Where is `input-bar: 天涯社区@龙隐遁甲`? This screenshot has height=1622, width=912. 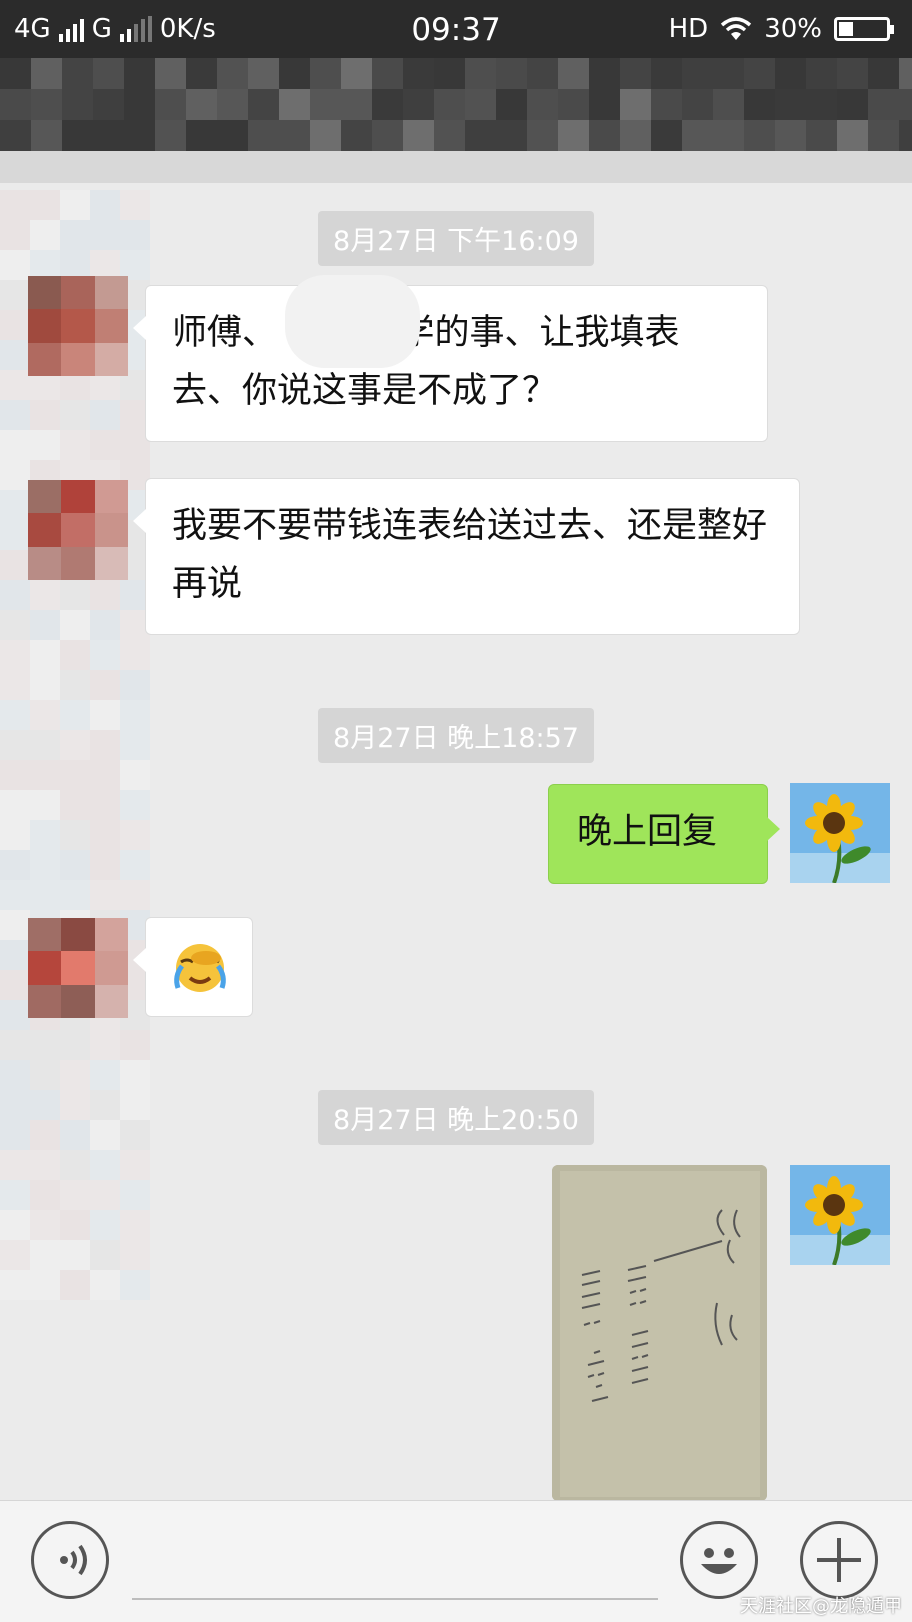 input-bar: 天涯社区@龙隐遁甲 is located at coordinates (456, 1561).